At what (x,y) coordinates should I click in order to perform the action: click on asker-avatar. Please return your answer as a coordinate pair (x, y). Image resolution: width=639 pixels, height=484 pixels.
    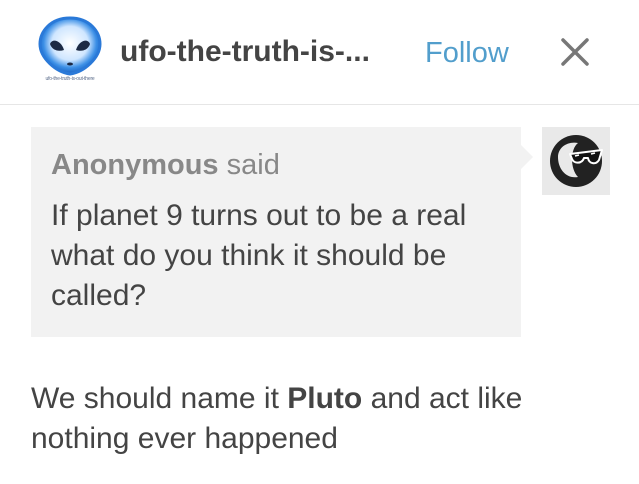
    Looking at the image, I should click on (576, 161).